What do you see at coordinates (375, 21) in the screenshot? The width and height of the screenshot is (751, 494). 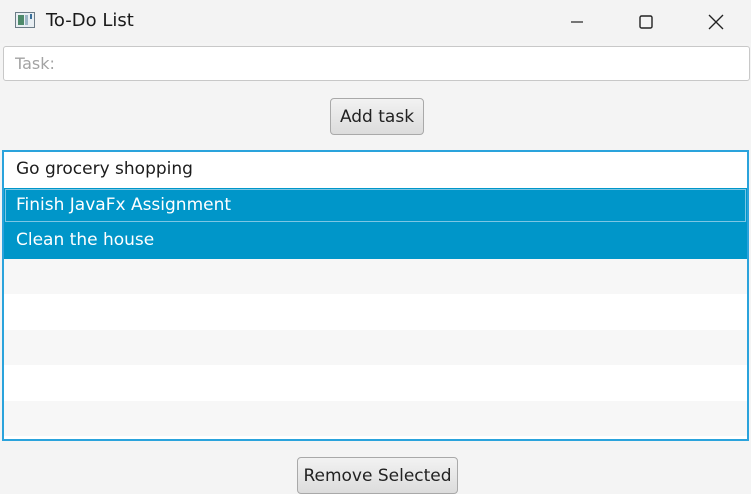 I see `title-bar: To-Do List` at bounding box center [375, 21].